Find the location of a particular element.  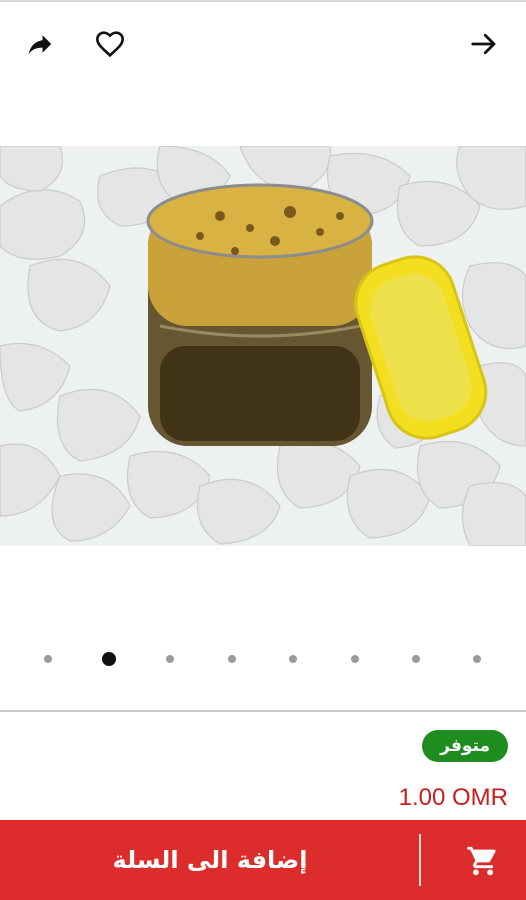

image-pager is located at coordinates (263, 659).